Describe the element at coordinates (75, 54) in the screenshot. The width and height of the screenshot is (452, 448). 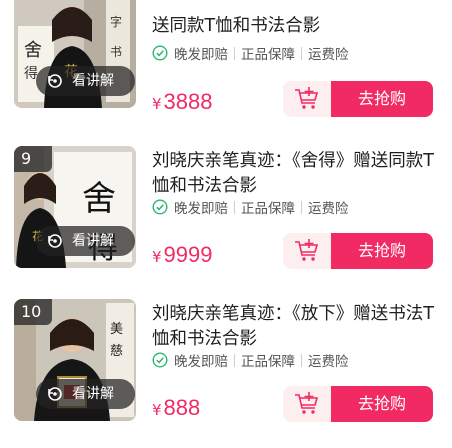
I see `product-thumbnail: 舍 得 花 字 书 看讲解` at that location.